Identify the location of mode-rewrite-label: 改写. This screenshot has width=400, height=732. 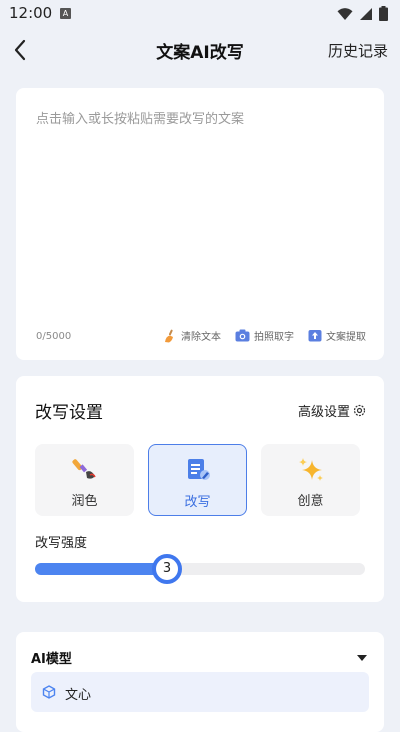
(197, 502).